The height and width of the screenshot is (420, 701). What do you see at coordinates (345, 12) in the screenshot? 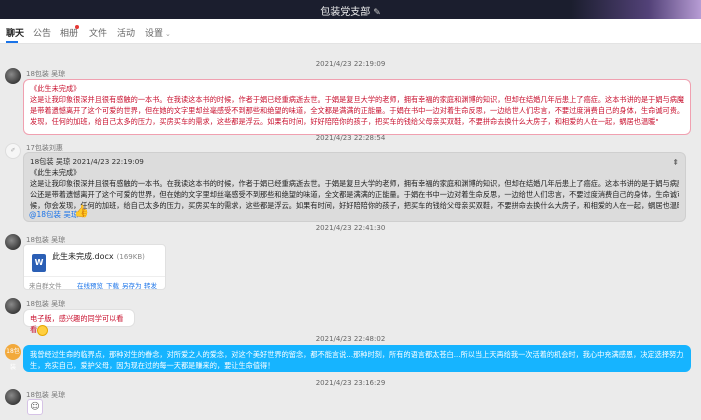
I see `window-title: 包装党支部` at bounding box center [345, 12].